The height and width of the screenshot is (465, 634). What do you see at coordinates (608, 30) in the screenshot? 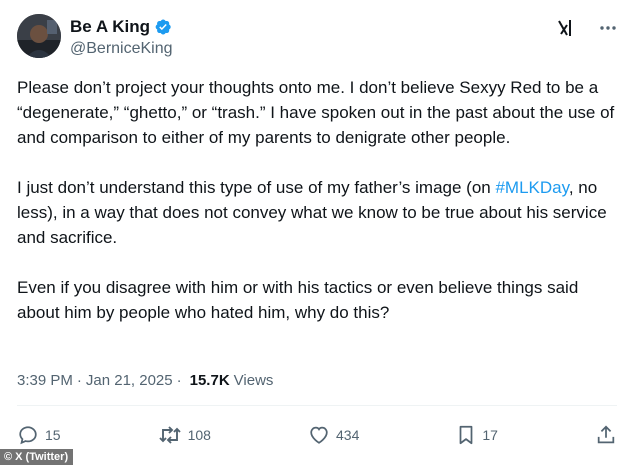
I see `more-options-icon` at bounding box center [608, 30].